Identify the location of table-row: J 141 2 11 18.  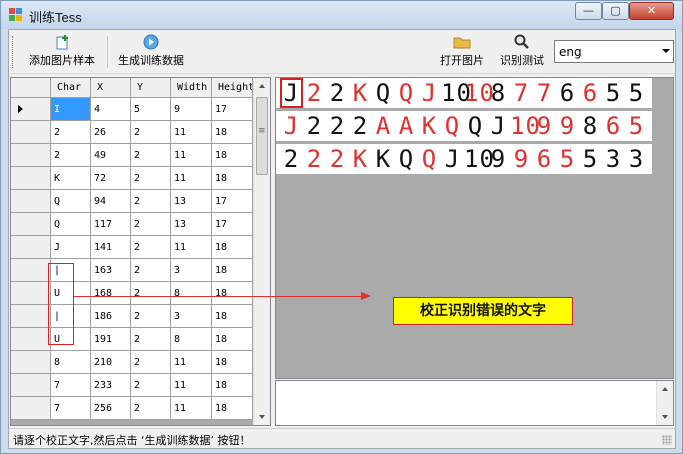
(132, 247).